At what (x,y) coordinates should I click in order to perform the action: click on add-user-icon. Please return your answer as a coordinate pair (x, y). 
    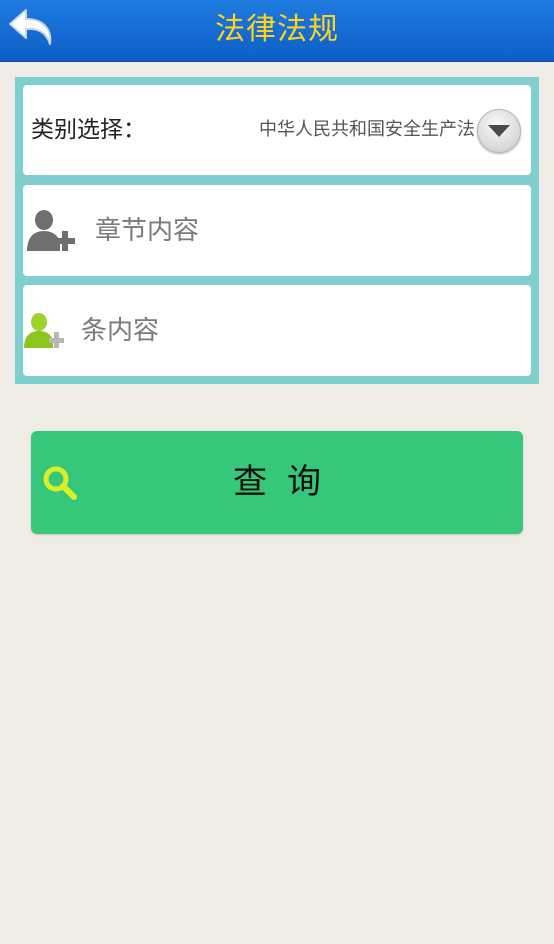
    Looking at the image, I should click on (51, 230).